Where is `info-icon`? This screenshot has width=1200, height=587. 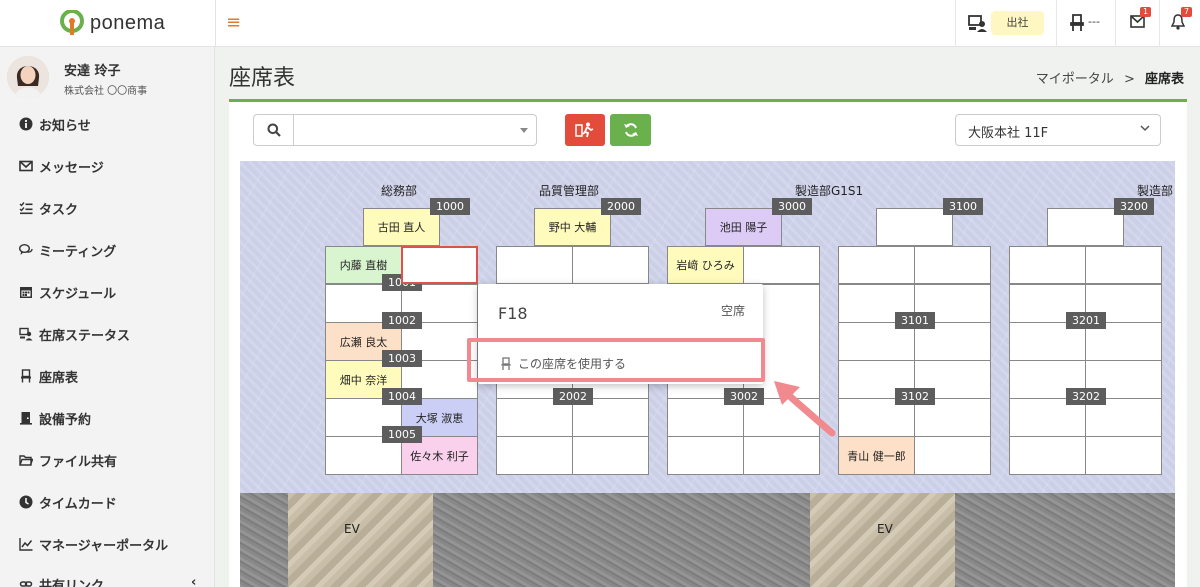
info-icon is located at coordinates (25, 124).